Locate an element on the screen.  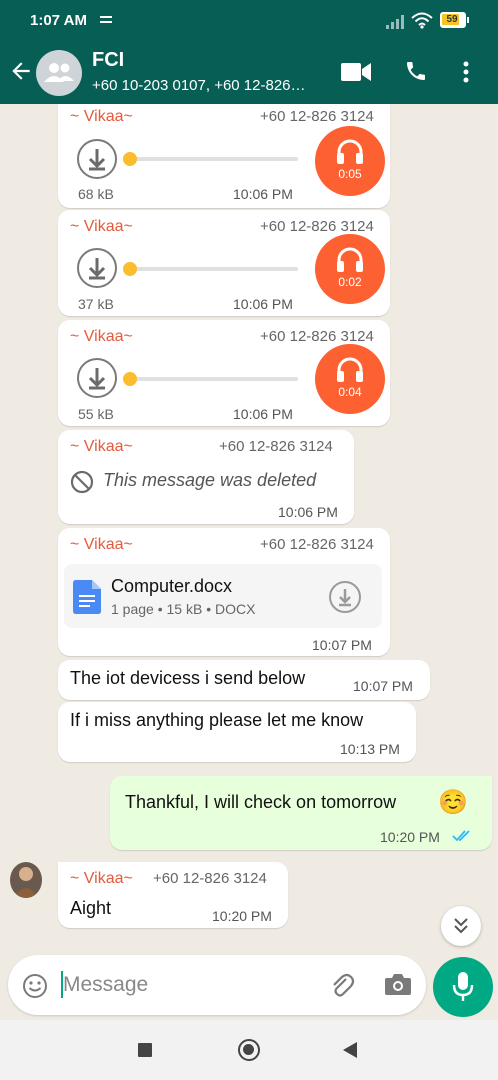
attach-icon is located at coordinates (342, 985).